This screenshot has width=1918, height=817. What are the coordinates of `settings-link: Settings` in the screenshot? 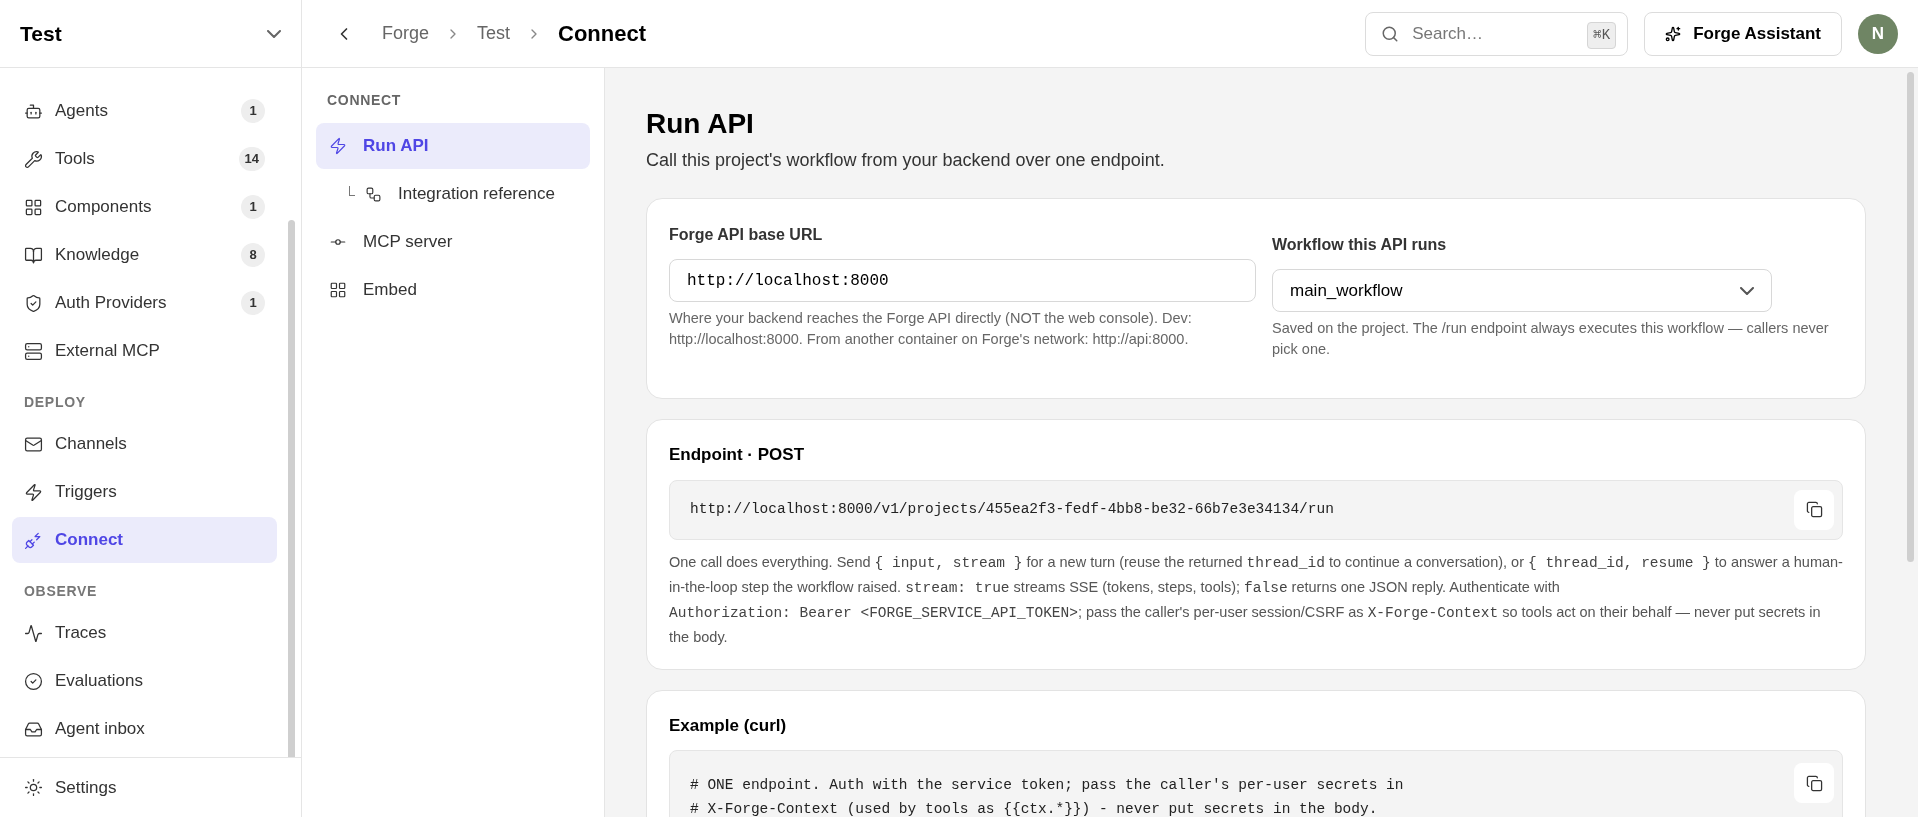 It's located at (86, 787).